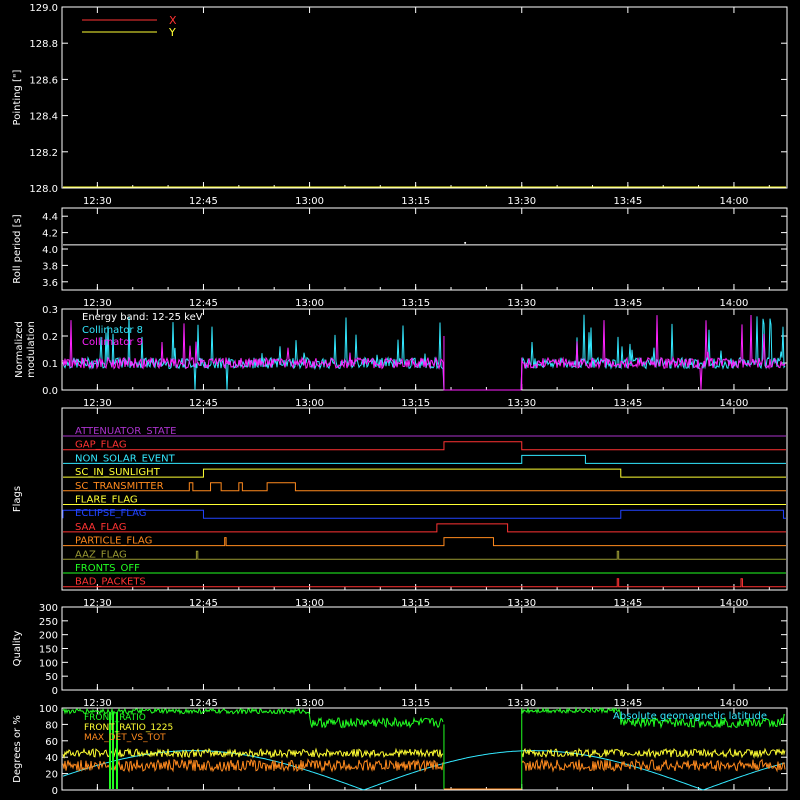 Image resolution: width=800 pixels, height=800 pixels. I want to click on flag-label: SC_IN_SUNLIGHT, so click(118, 472).